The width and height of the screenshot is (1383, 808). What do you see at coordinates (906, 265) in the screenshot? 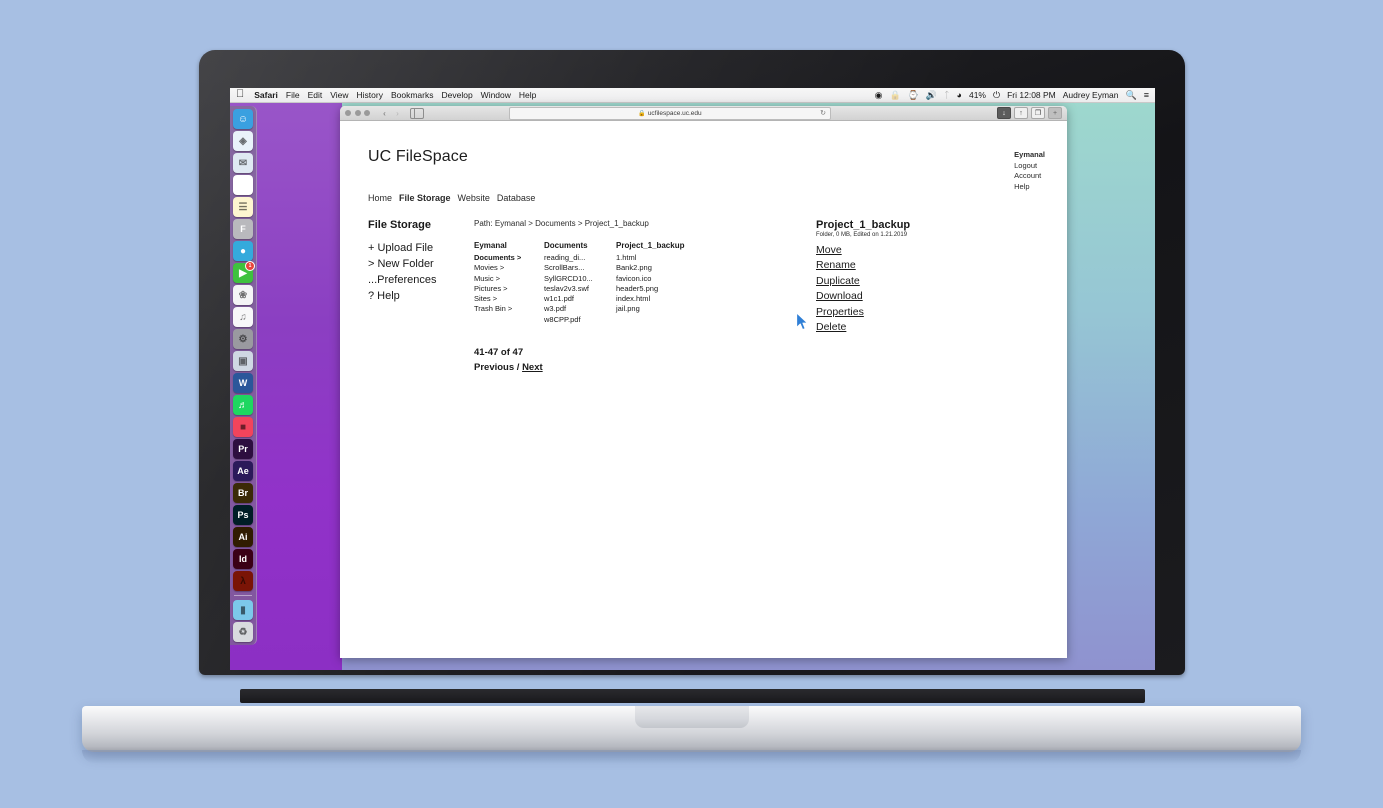
I see `details-action-rename: Rename` at bounding box center [906, 265].